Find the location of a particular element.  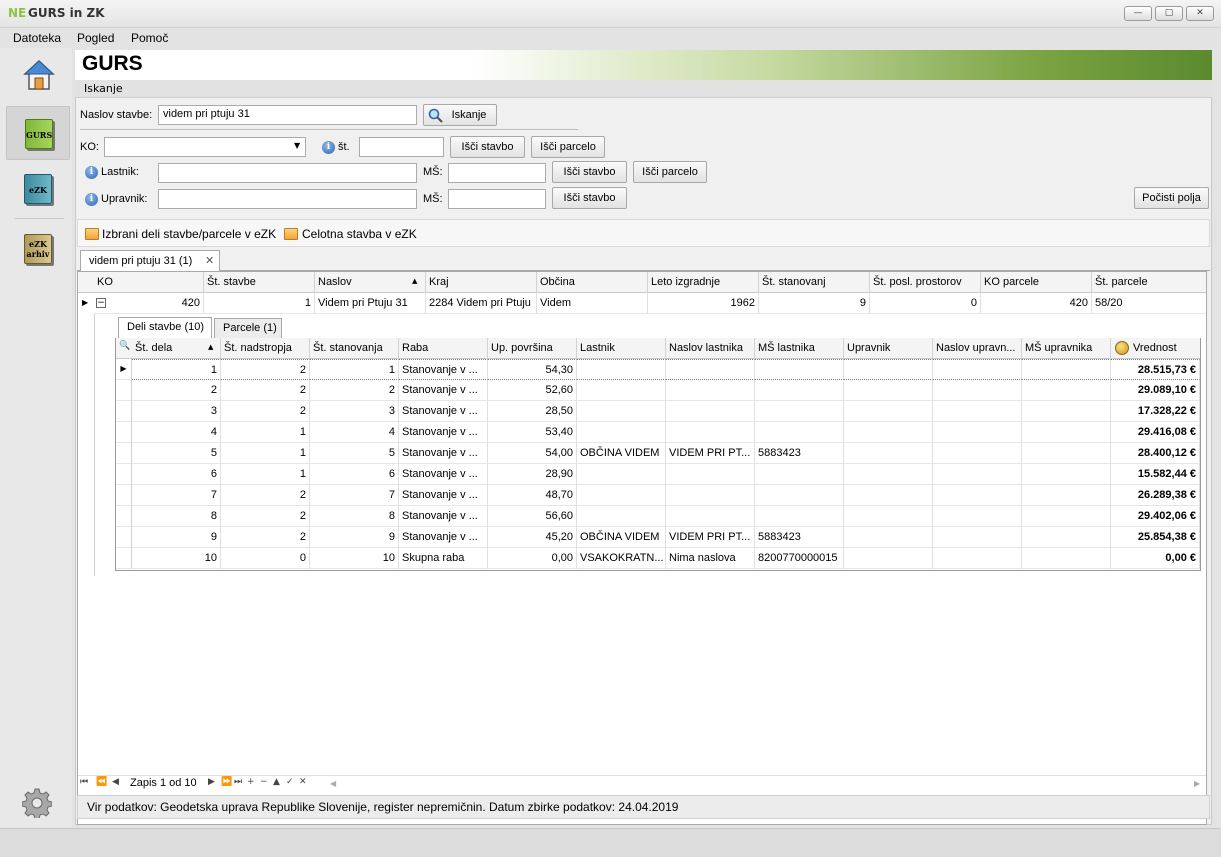

tab-parcele: Parcele (1) is located at coordinates (248, 328).